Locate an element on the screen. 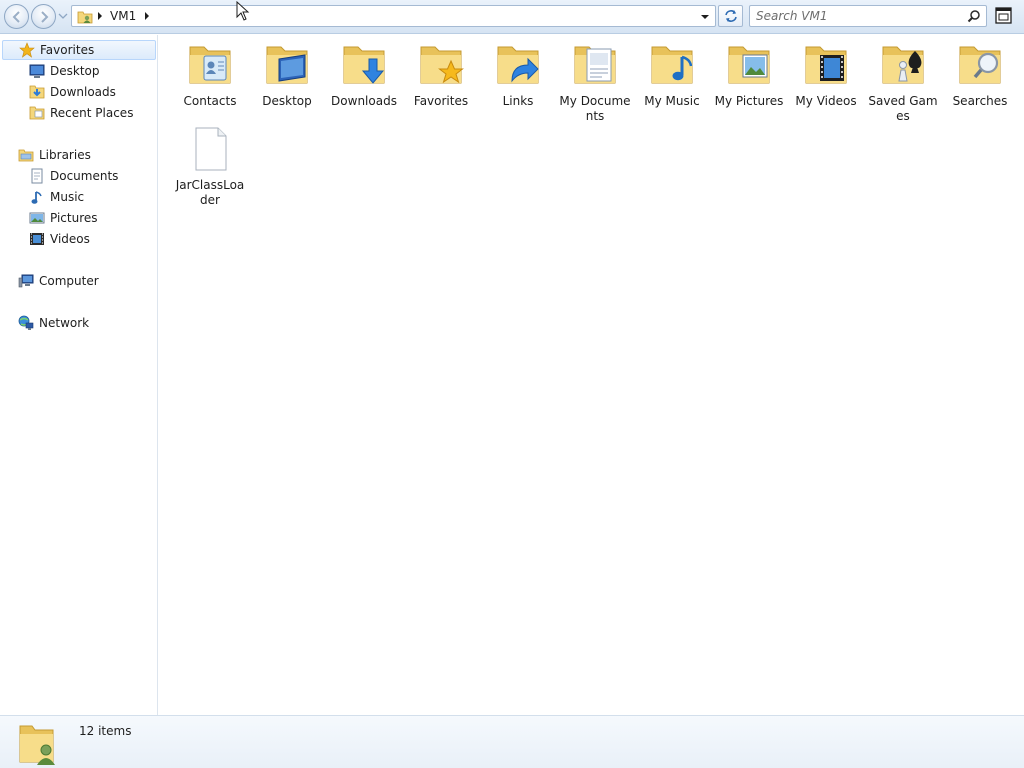  contacts-folder-icon is located at coordinates (210, 65).